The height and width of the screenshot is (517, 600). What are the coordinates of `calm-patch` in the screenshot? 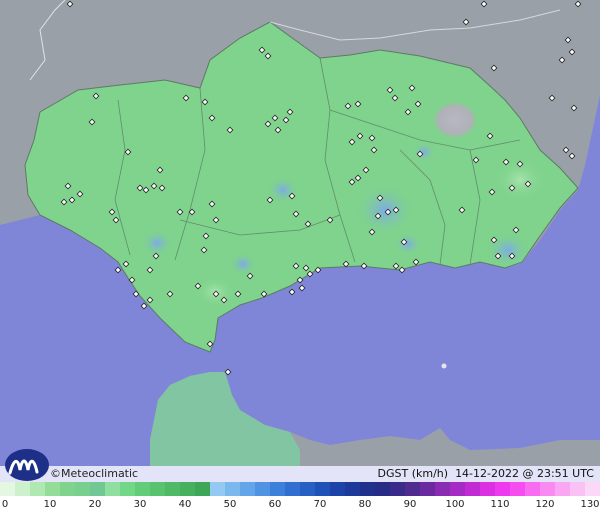 It's located at (455, 120).